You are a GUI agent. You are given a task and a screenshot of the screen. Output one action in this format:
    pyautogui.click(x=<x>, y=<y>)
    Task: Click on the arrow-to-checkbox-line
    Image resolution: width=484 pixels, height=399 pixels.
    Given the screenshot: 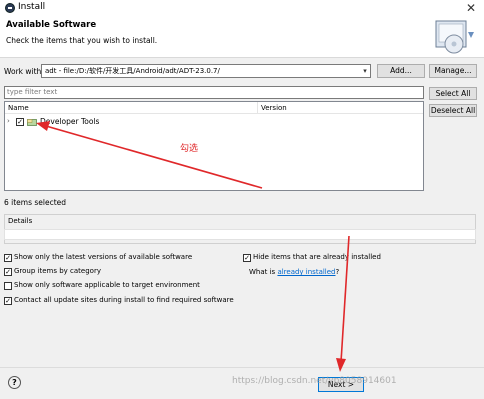 What is the action you would take?
    pyautogui.click(x=154, y=157)
    